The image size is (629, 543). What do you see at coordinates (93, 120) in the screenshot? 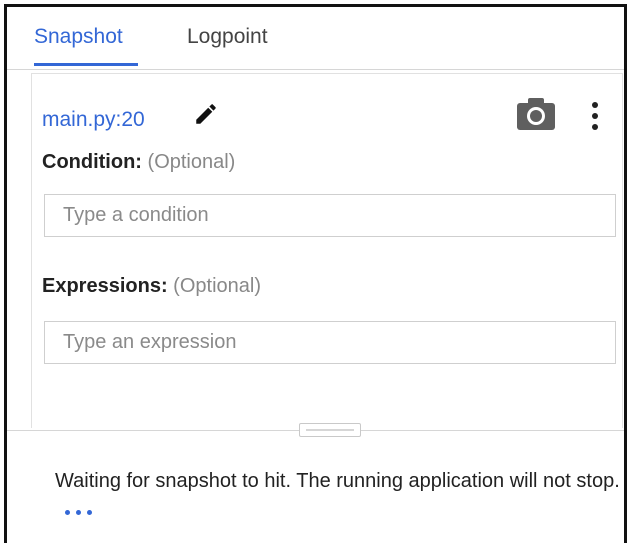
I see `breakpoint-location-link: main.py:20` at bounding box center [93, 120].